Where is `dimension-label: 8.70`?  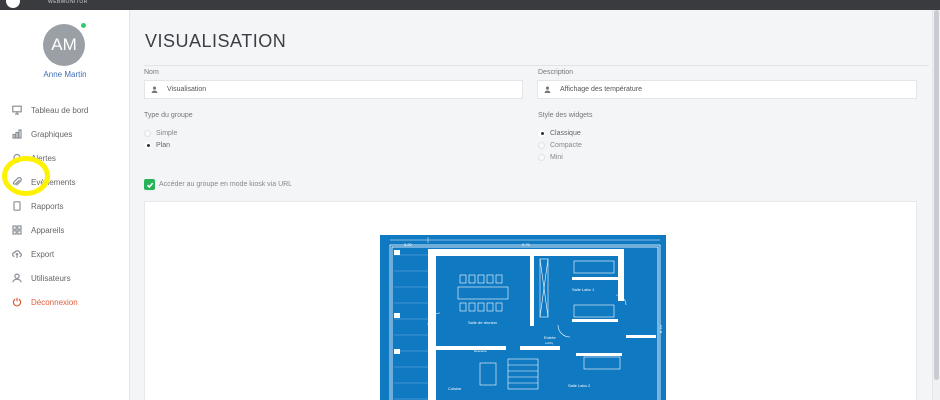
dimension-label: 8.70 is located at coordinates (660, 328).